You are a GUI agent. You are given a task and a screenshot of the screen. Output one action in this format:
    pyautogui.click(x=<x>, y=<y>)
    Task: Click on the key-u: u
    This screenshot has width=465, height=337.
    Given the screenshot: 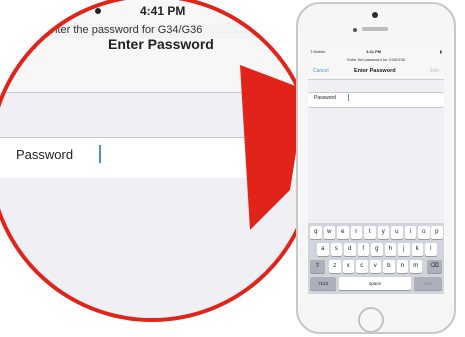 What is the action you would take?
    pyautogui.click(x=397, y=232)
    